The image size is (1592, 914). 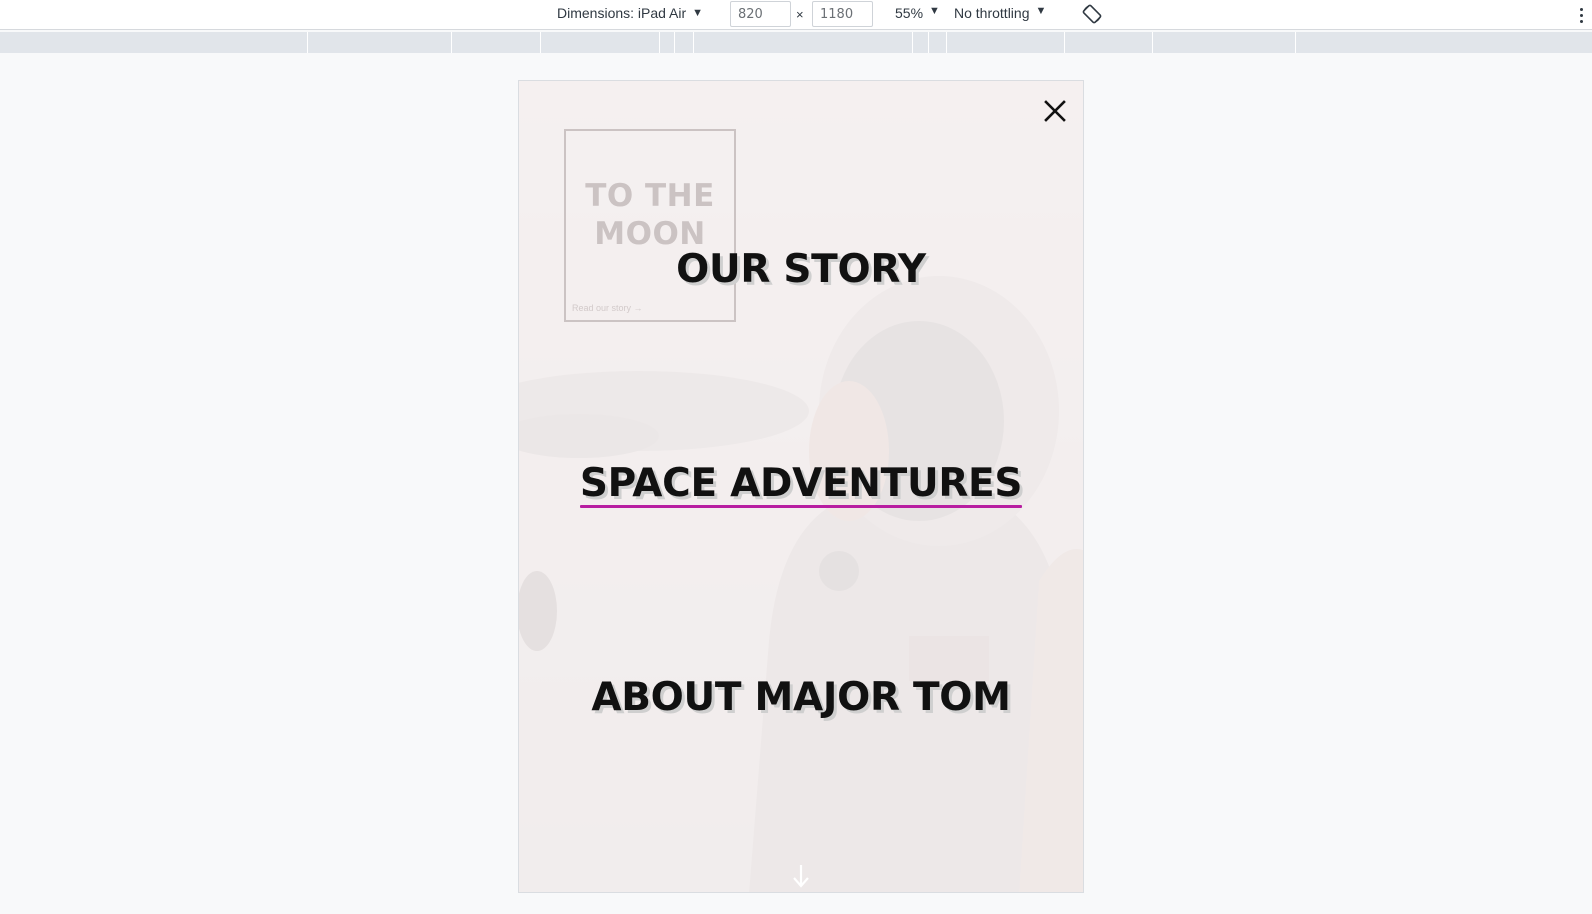 I want to click on zoom-label: 55%, so click(x=909, y=13).